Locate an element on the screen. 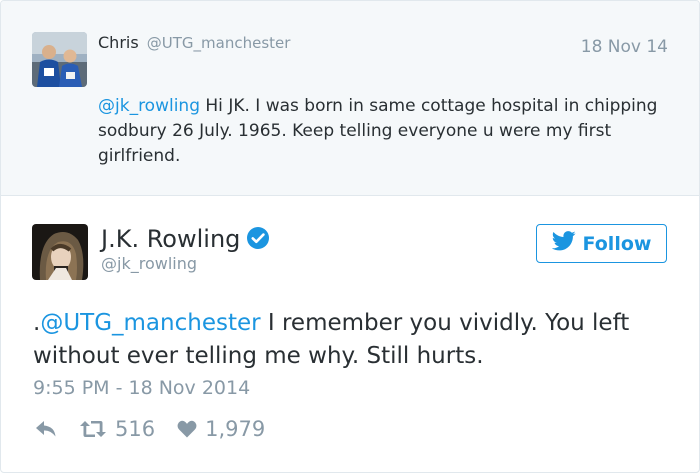  parent-mention-link: @jk_rowling is located at coordinates (149, 106).